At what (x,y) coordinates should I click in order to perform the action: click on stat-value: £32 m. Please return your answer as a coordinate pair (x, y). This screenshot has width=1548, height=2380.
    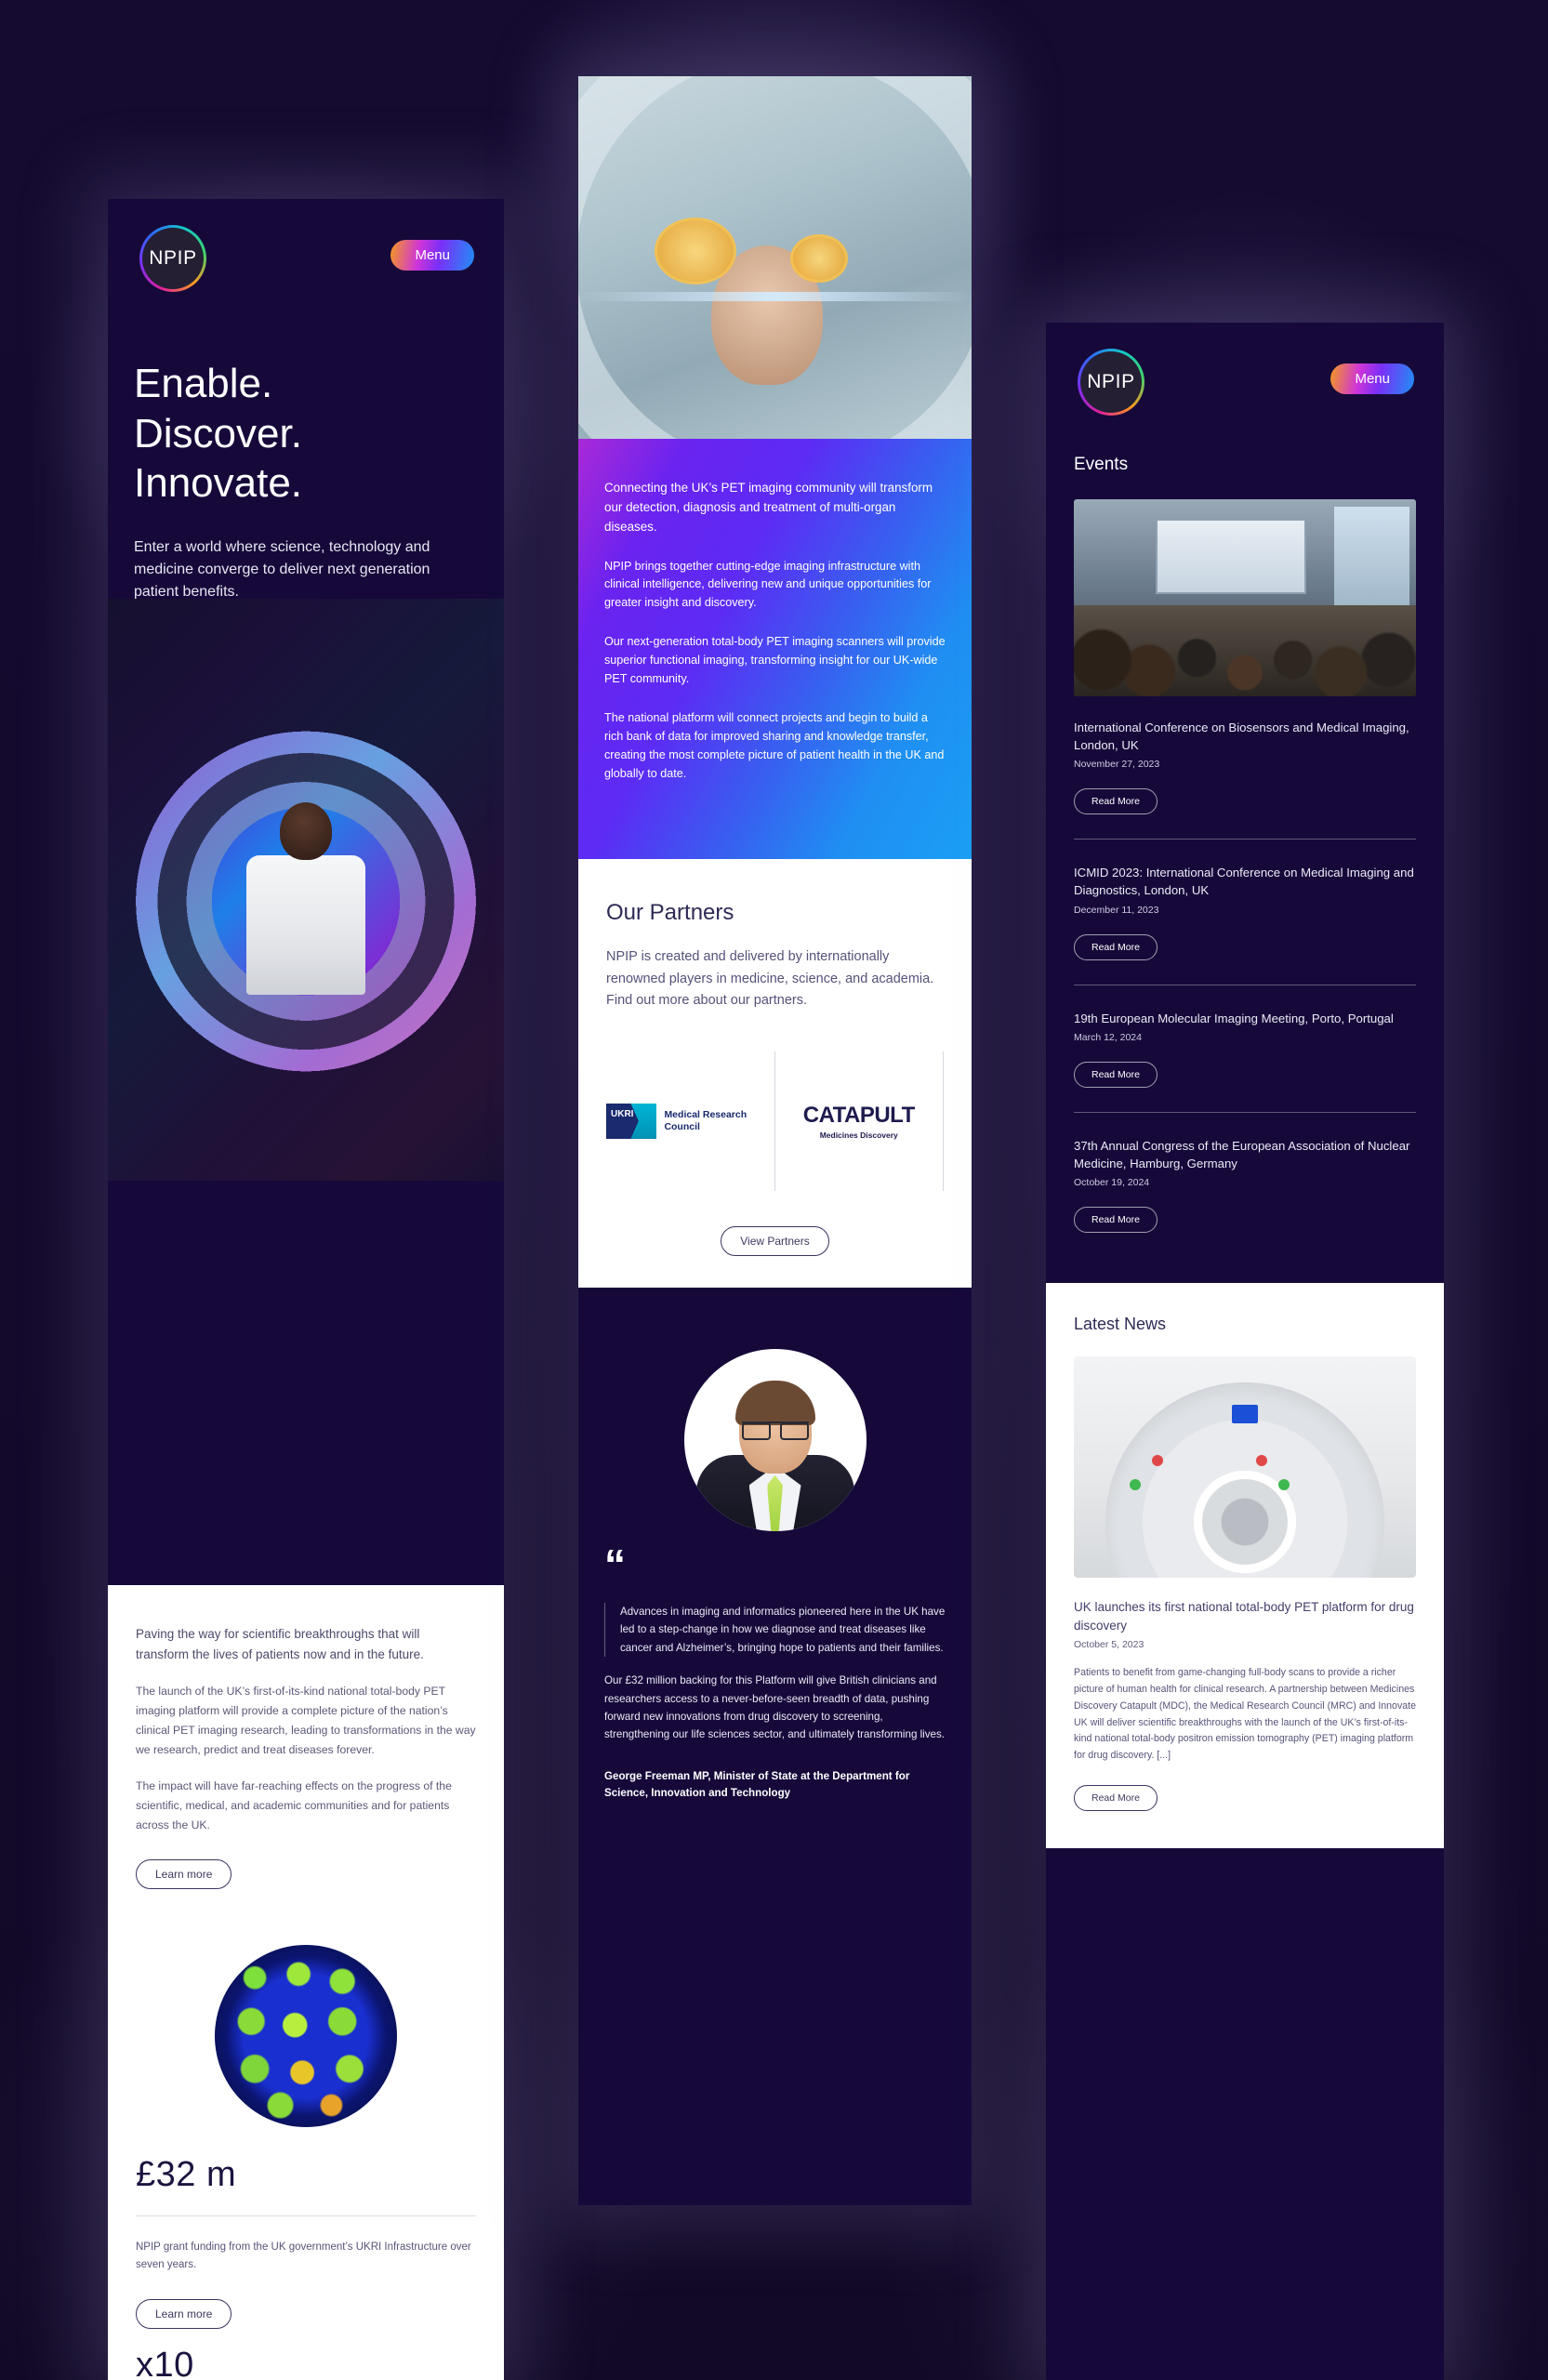
    Looking at the image, I should click on (186, 2174).